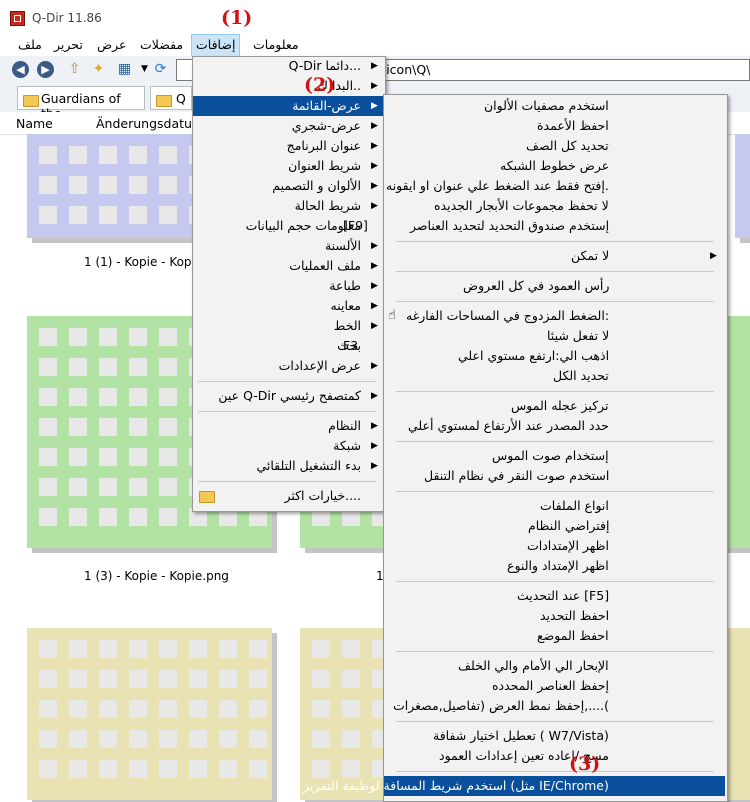 Image resolution: width=750 pixels, height=802 pixels. I want to click on extras-menu-item: بحث F3, so click(288, 346).